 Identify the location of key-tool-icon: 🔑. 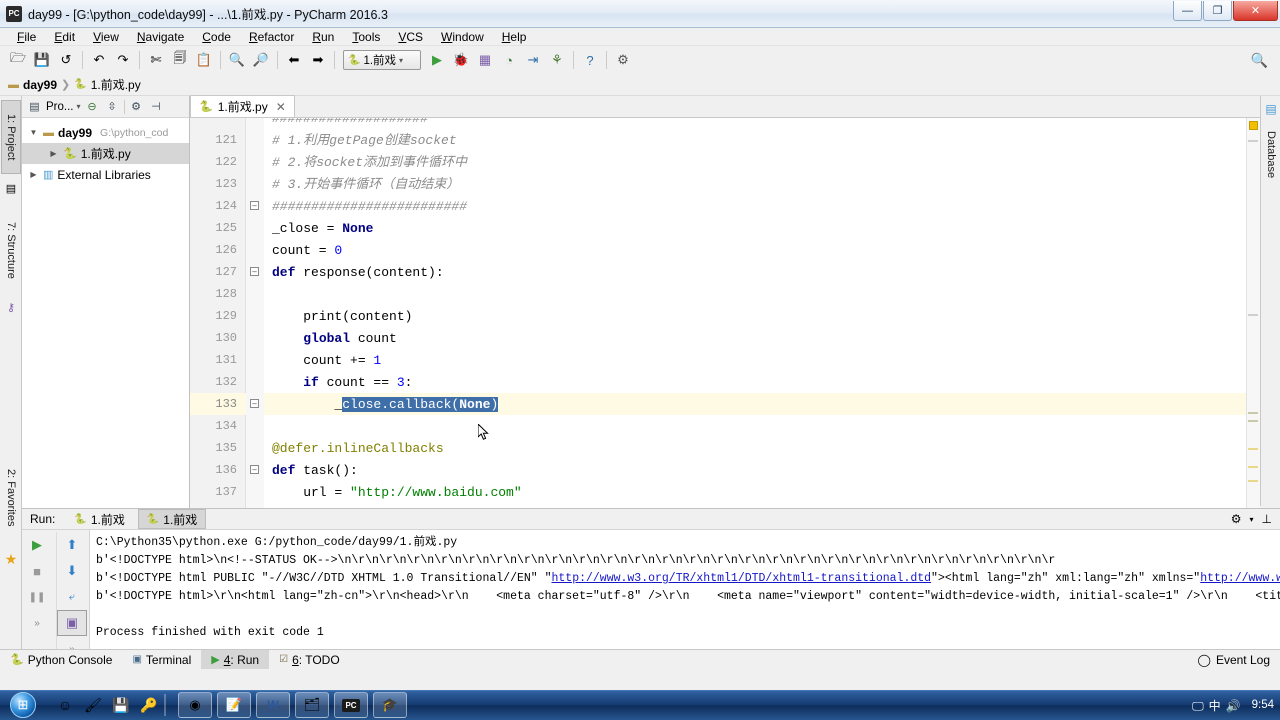
(149, 705).